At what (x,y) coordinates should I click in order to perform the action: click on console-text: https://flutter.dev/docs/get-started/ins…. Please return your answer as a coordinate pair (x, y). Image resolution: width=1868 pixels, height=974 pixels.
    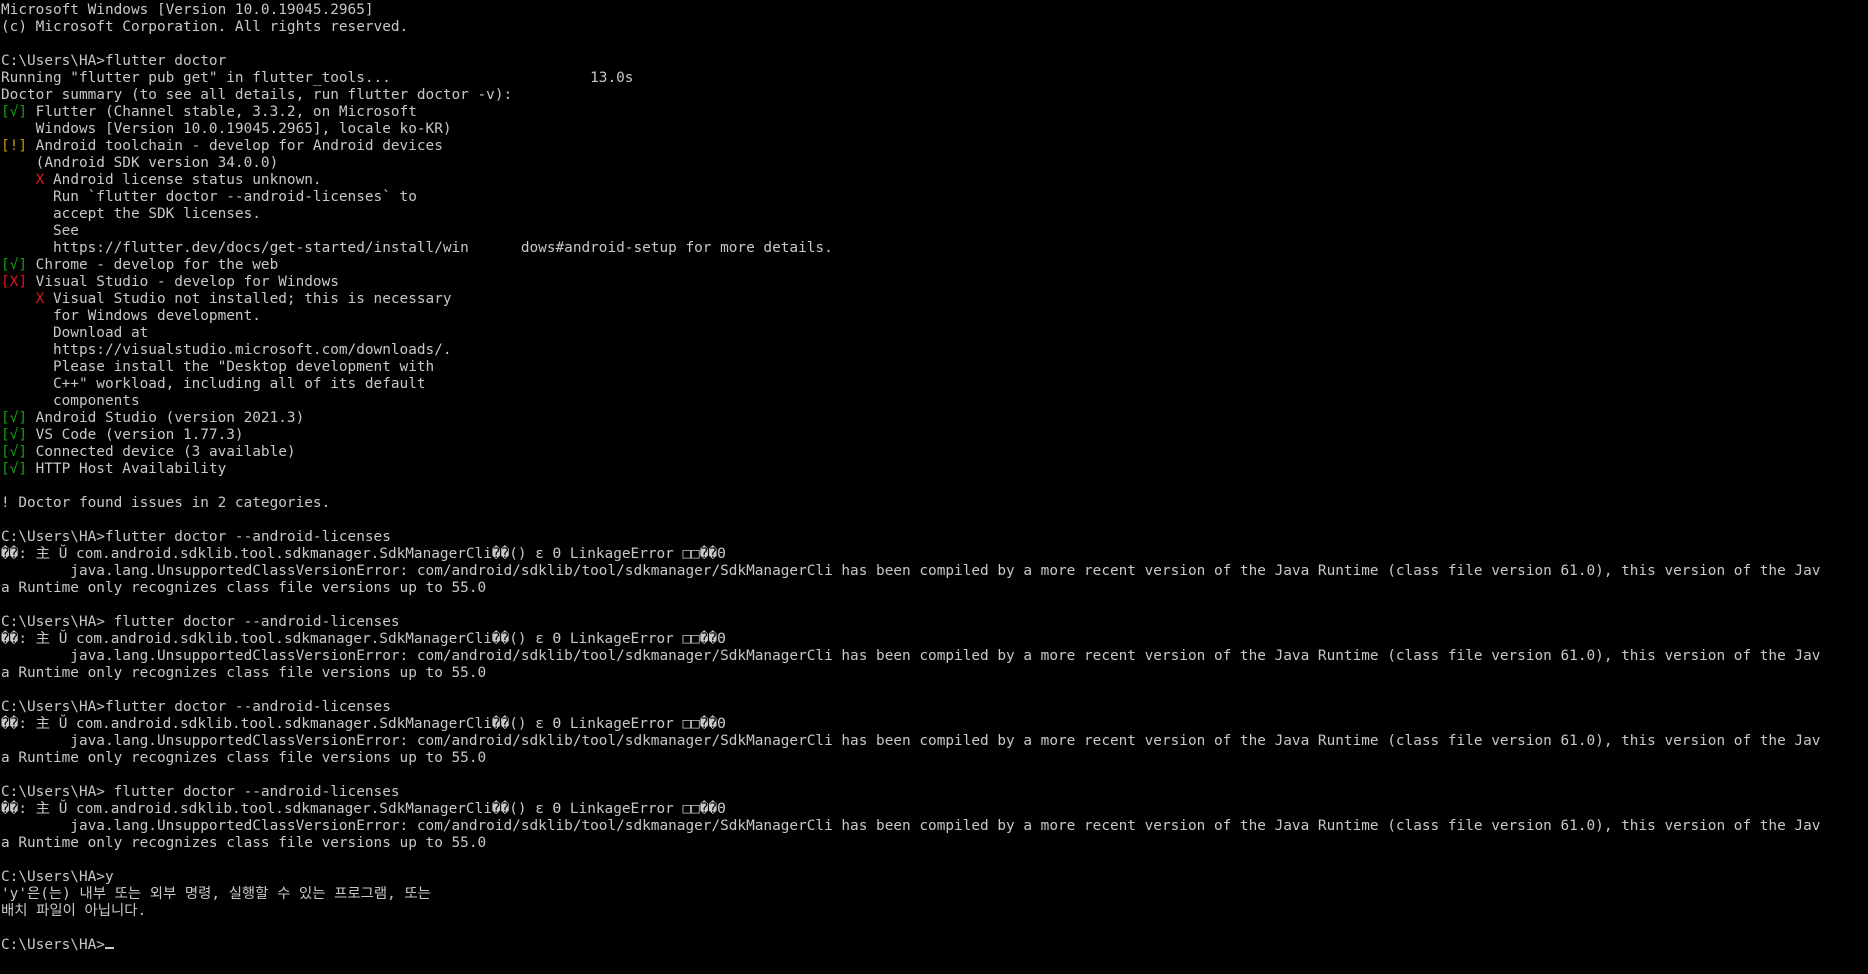
    Looking at the image, I should click on (417, 248).